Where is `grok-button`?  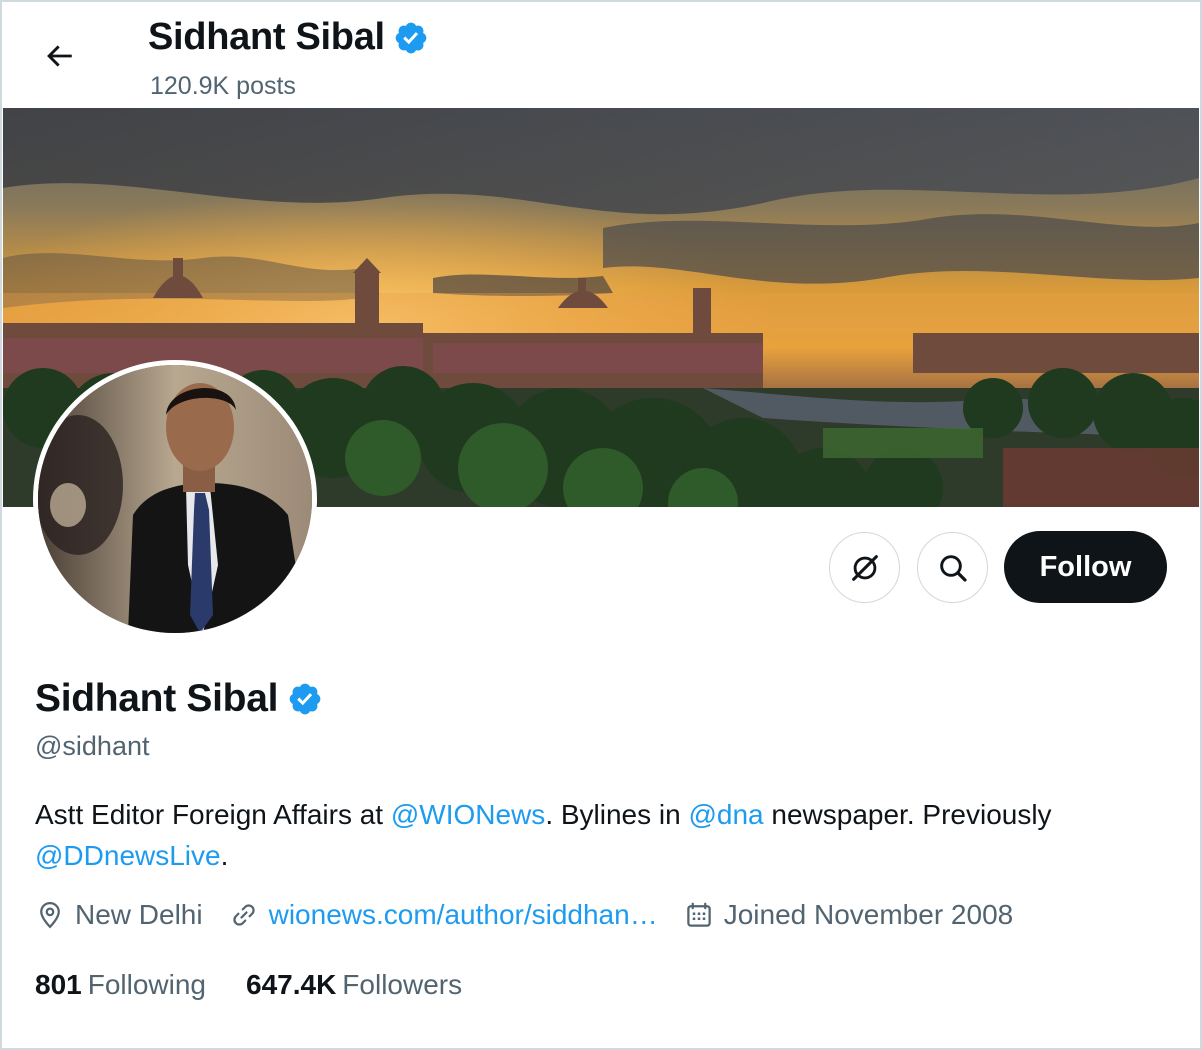 grok-button is located at coordinates (864, 567).